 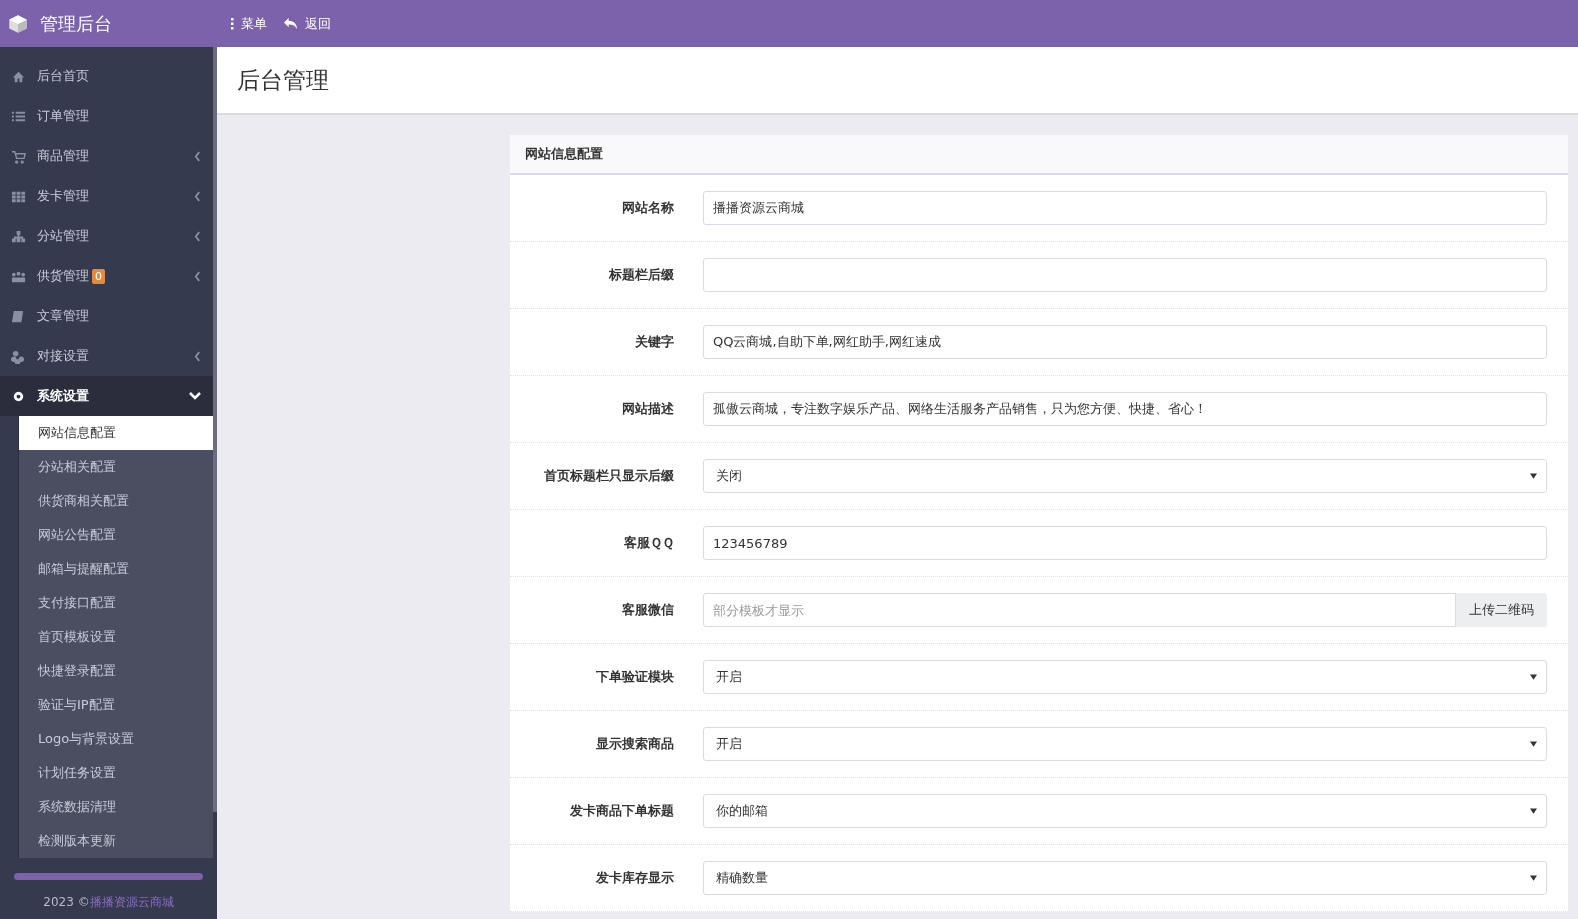 I want to click on sidebar-item: 分站管理, so click(x=106, y=236).